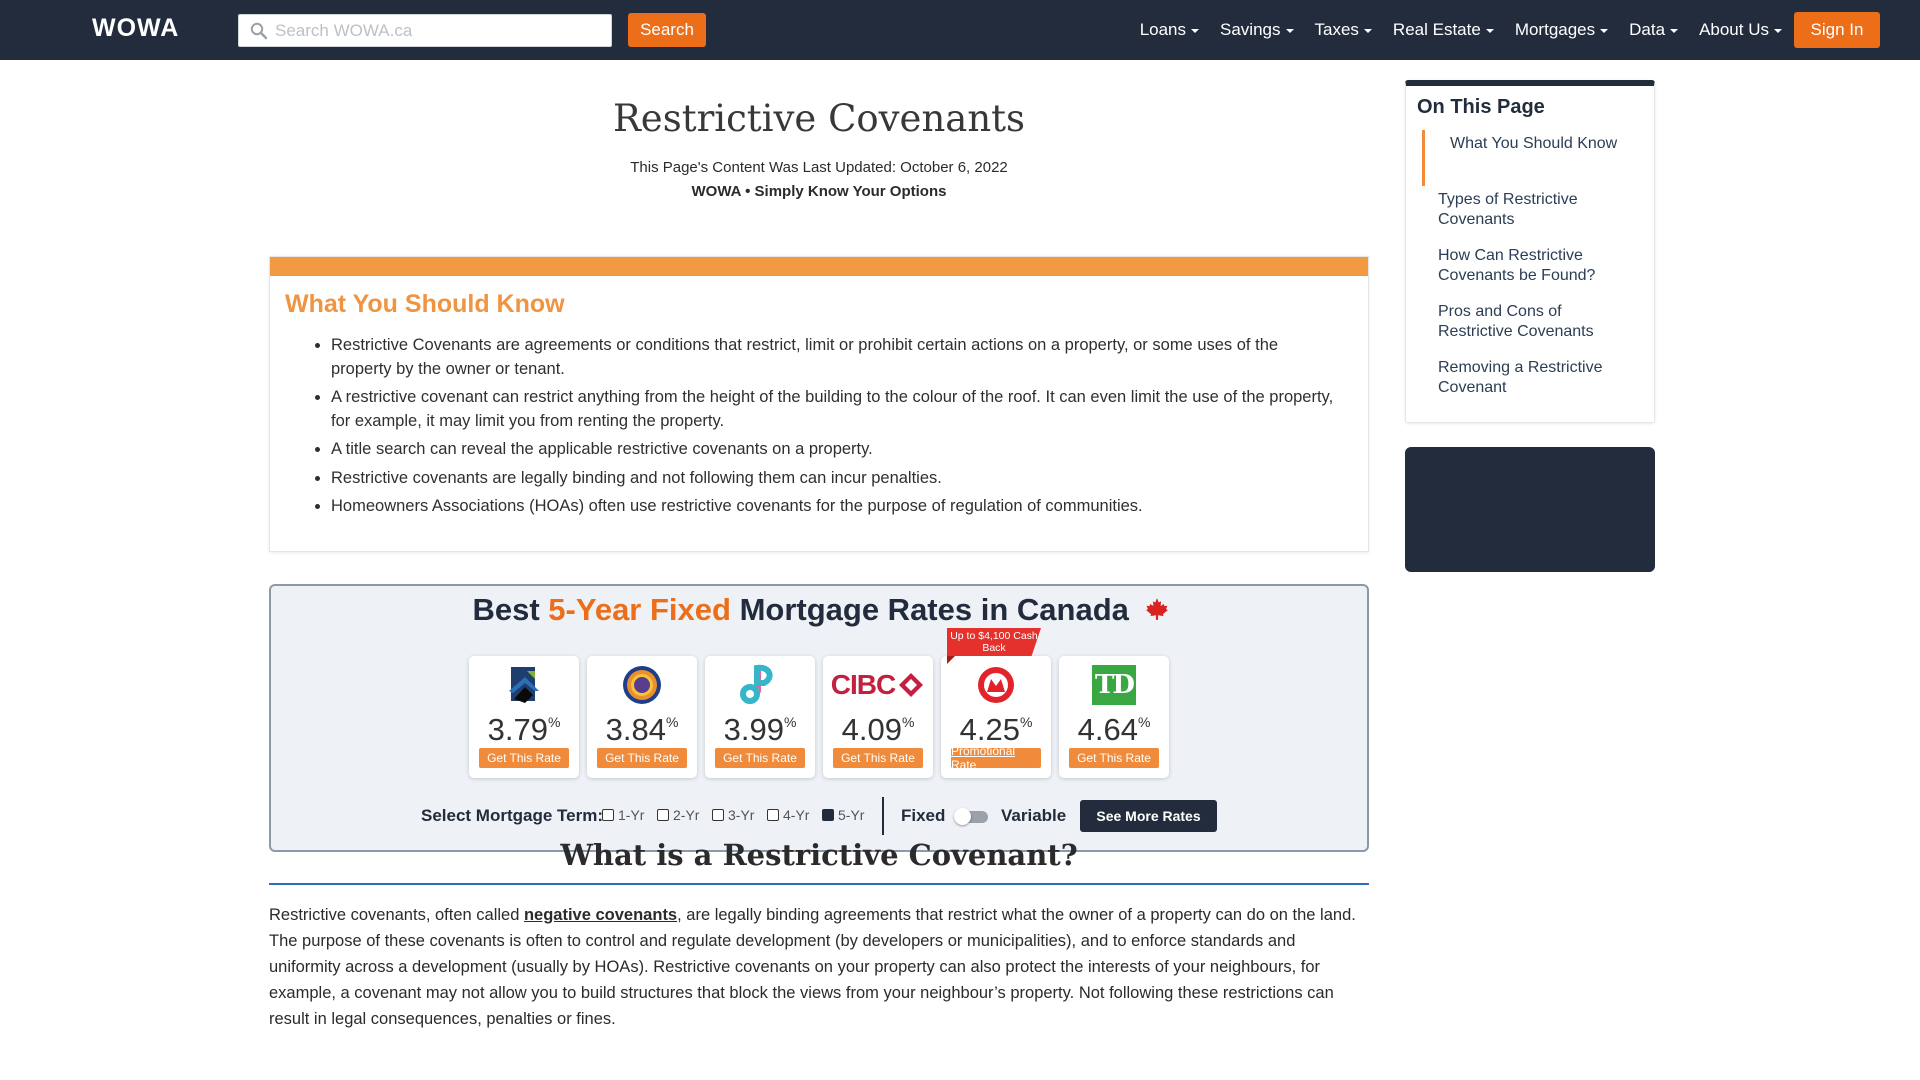 This screenshot has width=1920, height=1080. I want to click on house-logo-icon, so click(524, 685).